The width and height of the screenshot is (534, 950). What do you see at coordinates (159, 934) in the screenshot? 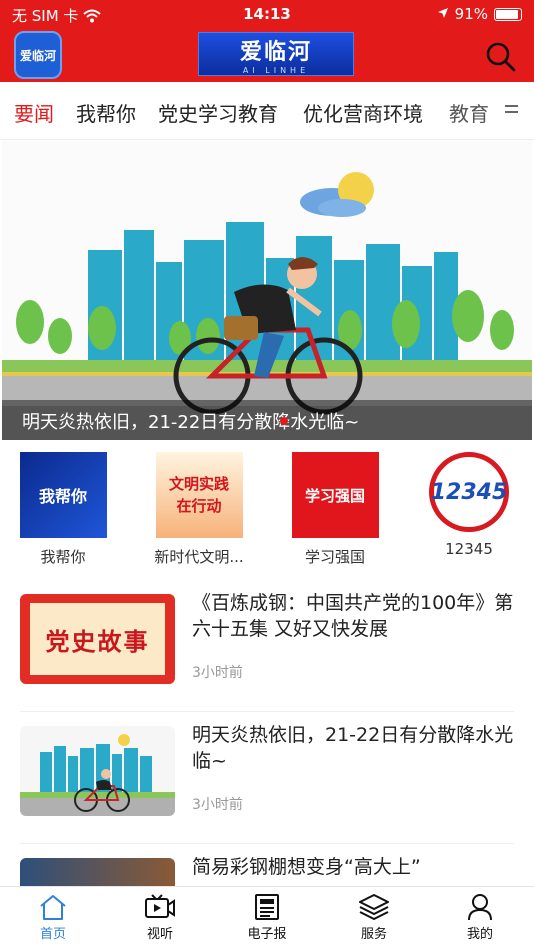
I see `nav-label: 视听` at bounding box center [159, 934].